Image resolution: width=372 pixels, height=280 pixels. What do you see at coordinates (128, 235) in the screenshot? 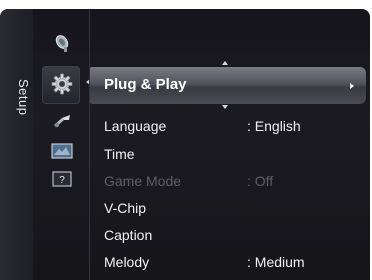
I see `menu-item-label: Caption` at bounding box center [128, 235].